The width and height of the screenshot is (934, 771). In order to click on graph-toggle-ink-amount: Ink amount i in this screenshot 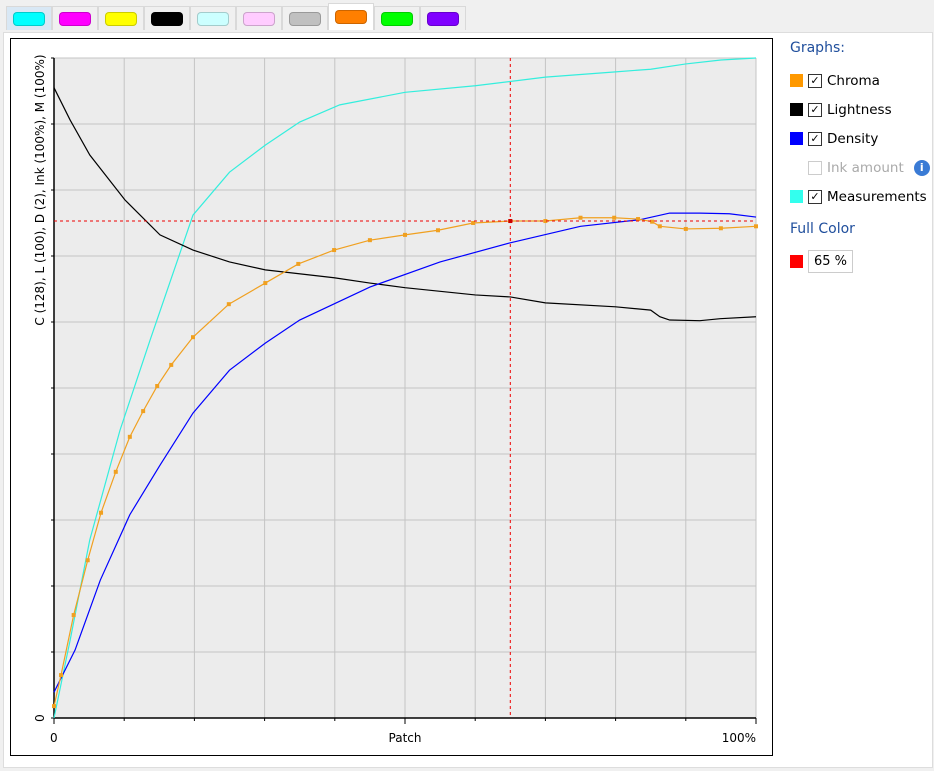, I will do `click(860, 167)`.